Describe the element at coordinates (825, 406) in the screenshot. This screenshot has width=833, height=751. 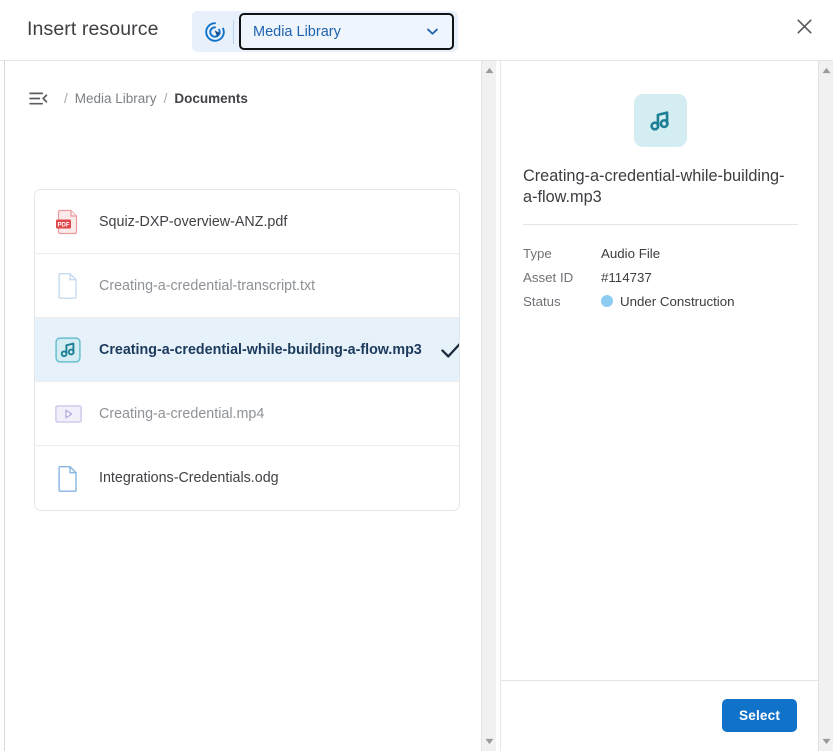
I see `page-scrollbar` at that location.